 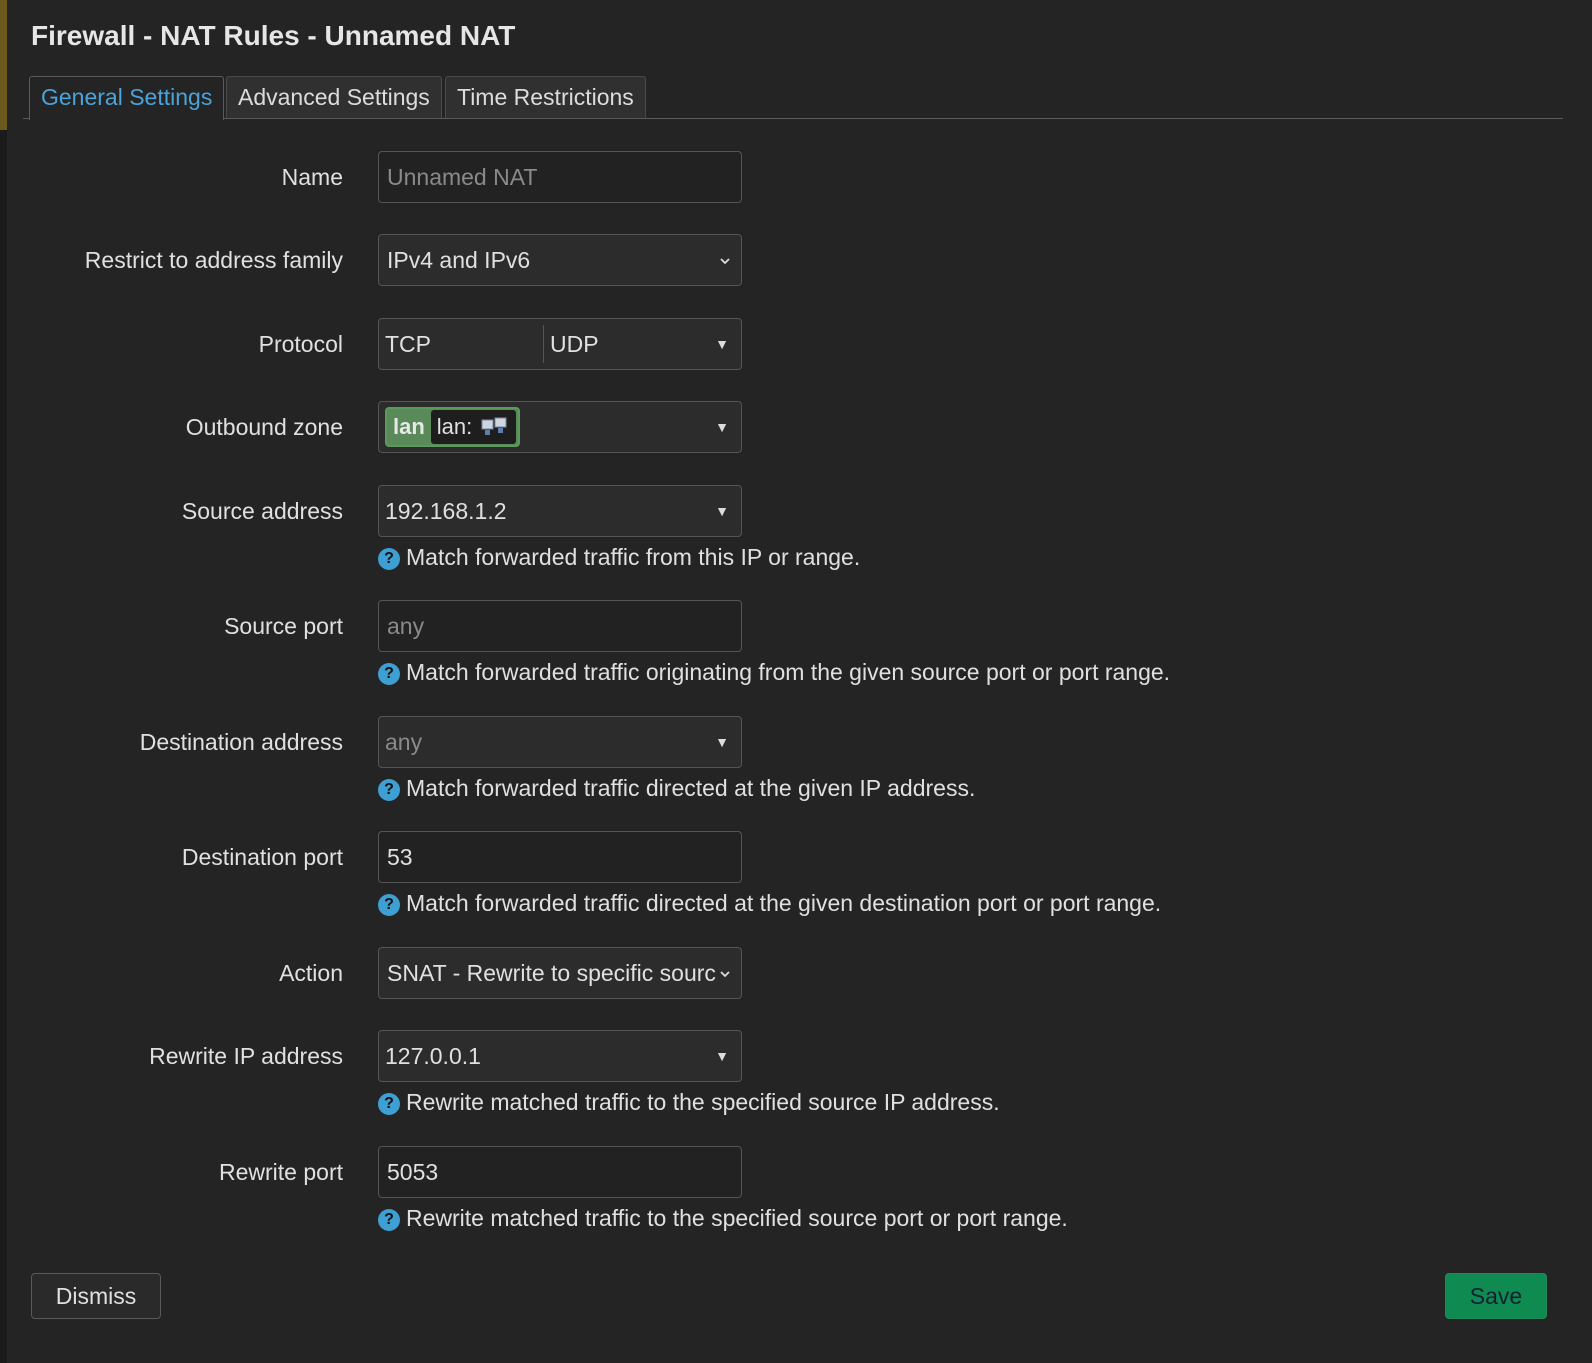 I want to click on address-family-select: IPv4 and IPv6, so click(x=560, y=260).